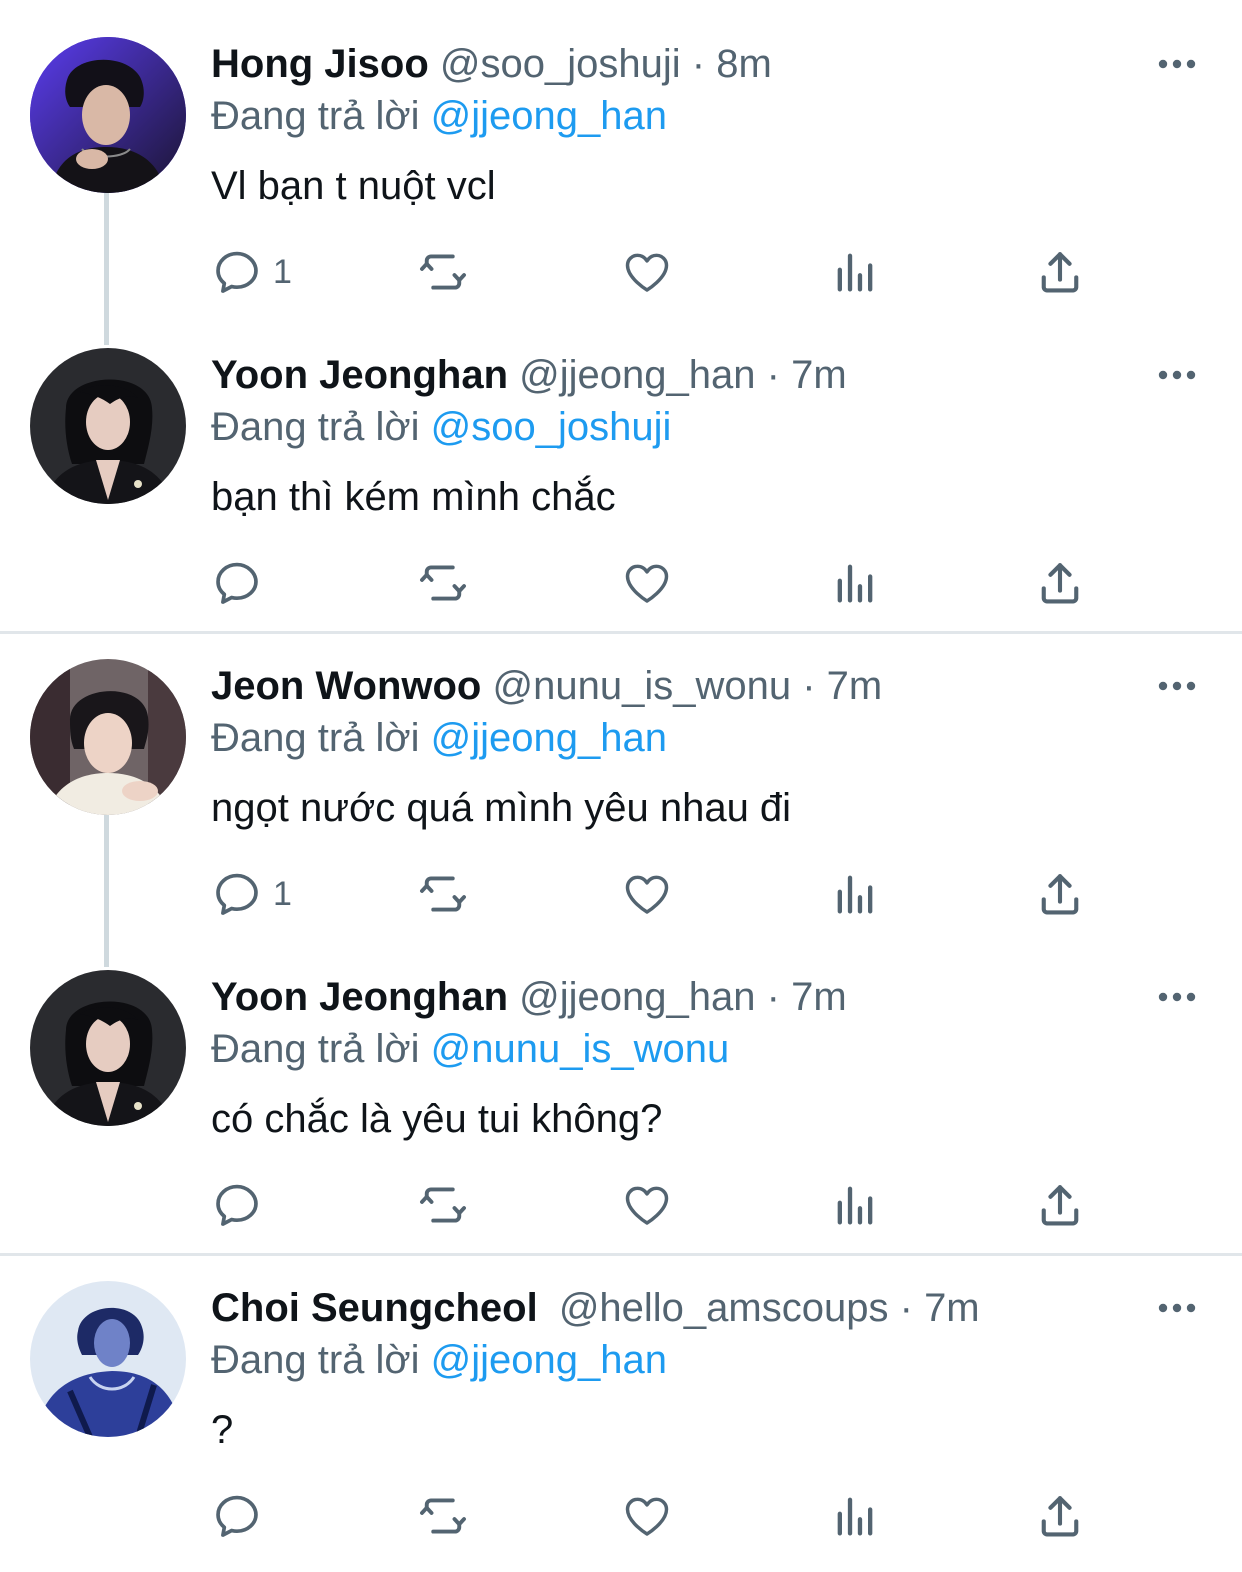  I want to click on replying-to: Đang trả lời @jjeong_han, so click(439, 116).